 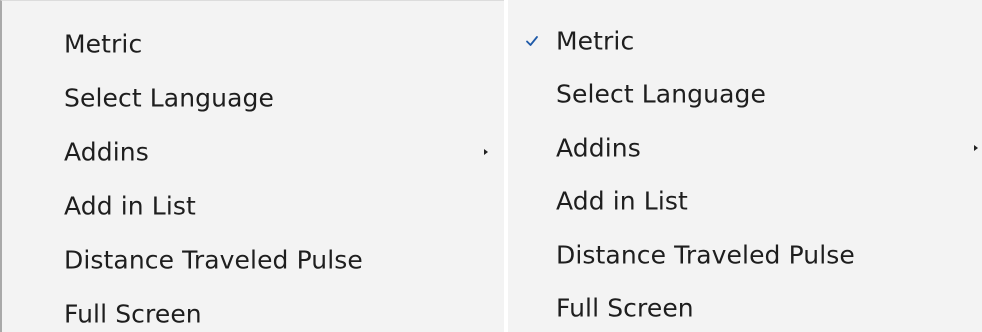 What do you see at coordinates (745, 41) in the screenshot?
I see `menu-item-metric-checked: Metric` at bounding box center [745, 41].